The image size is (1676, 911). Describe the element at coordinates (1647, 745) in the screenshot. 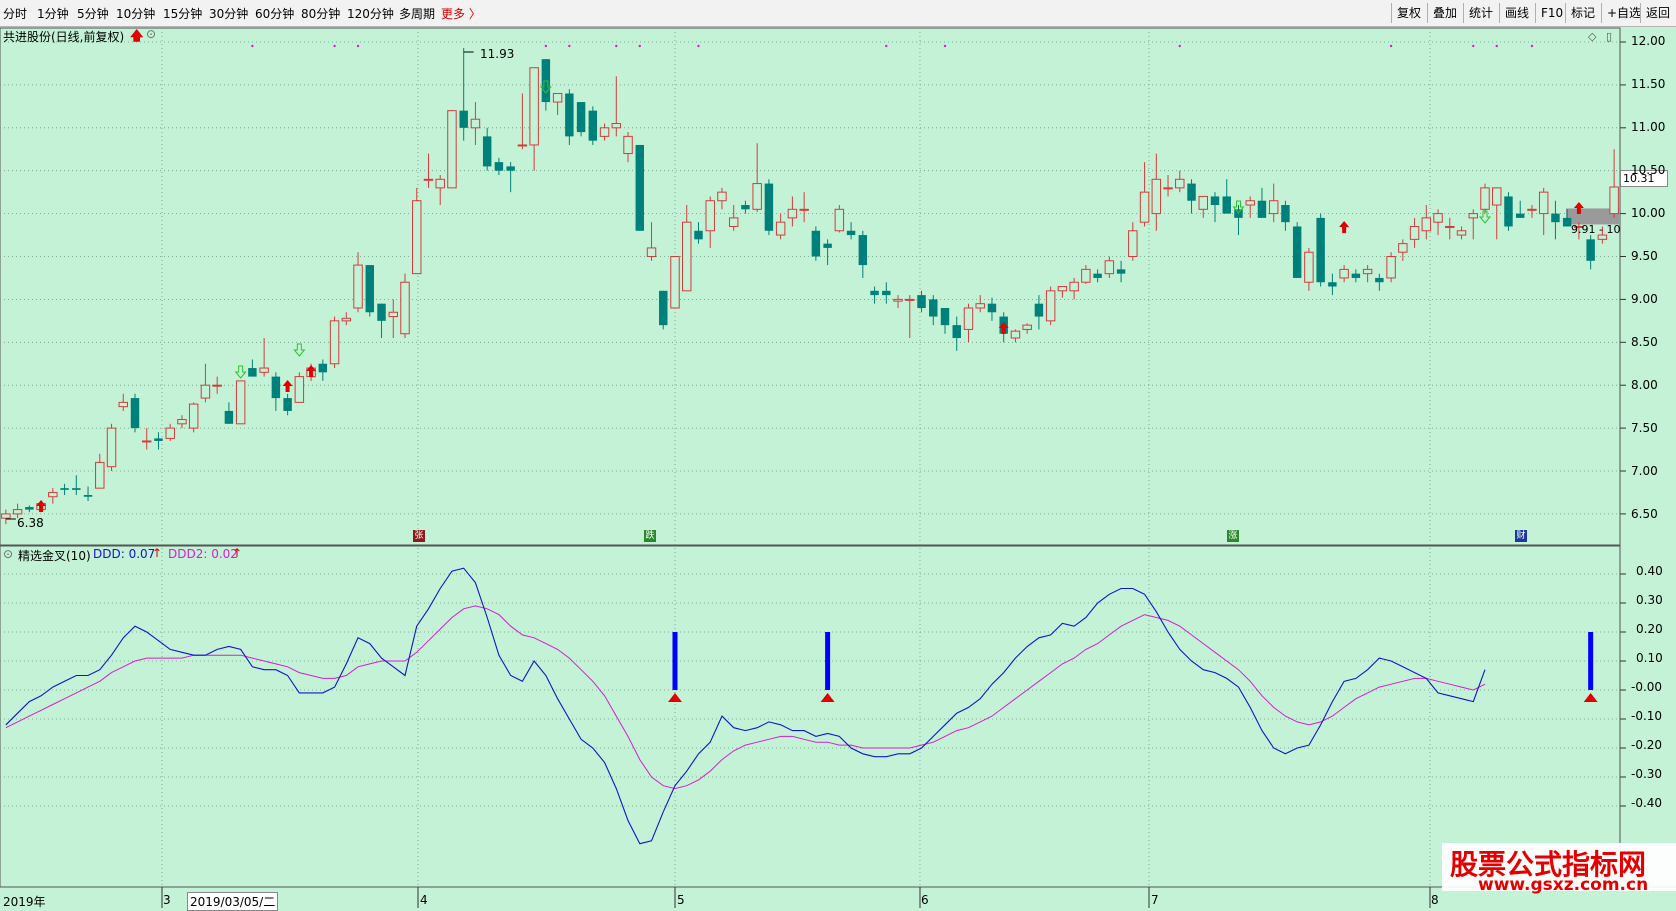

I see `indicator-axis-label: -0.20` at that location.